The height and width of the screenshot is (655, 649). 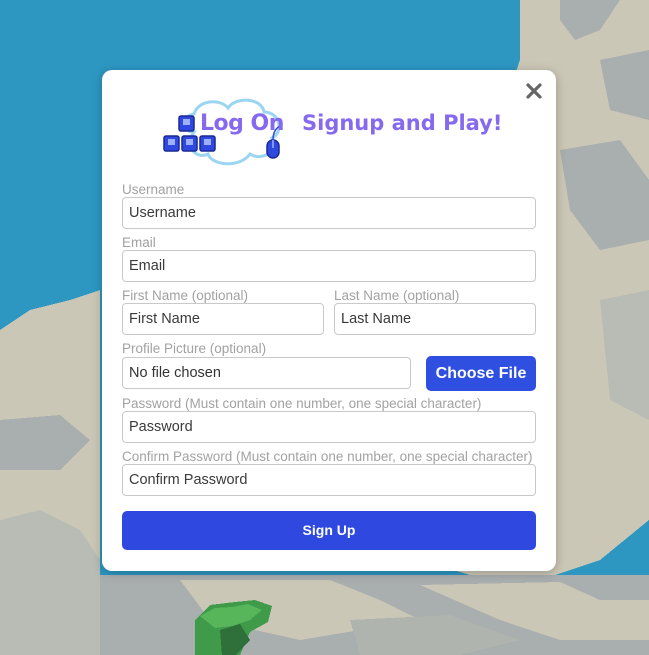 I want to click on logo-text: Log On, so click(x=242, y=123).